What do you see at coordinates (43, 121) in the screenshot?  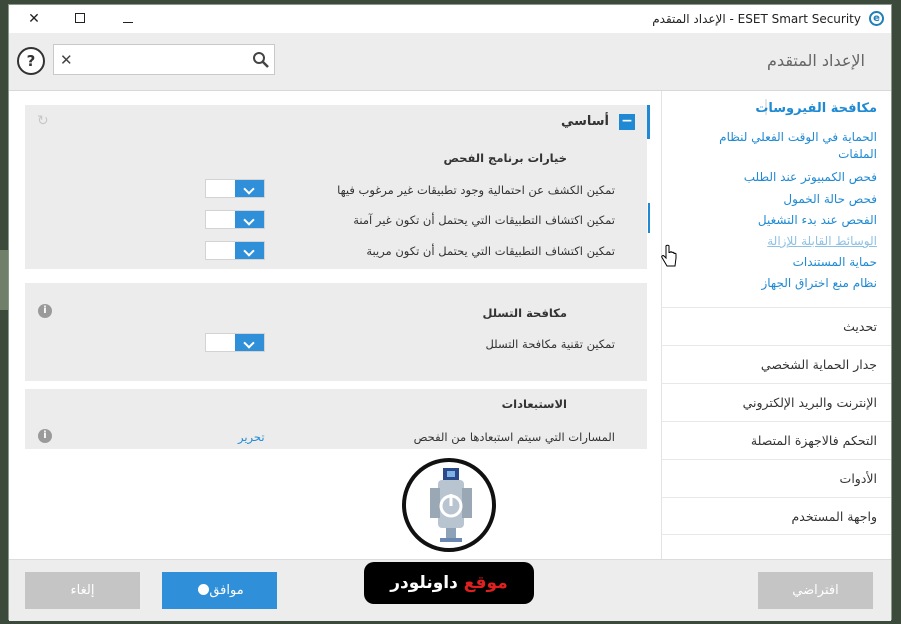 I see `revert-icon: ↻` at bounding box center [43, 121].